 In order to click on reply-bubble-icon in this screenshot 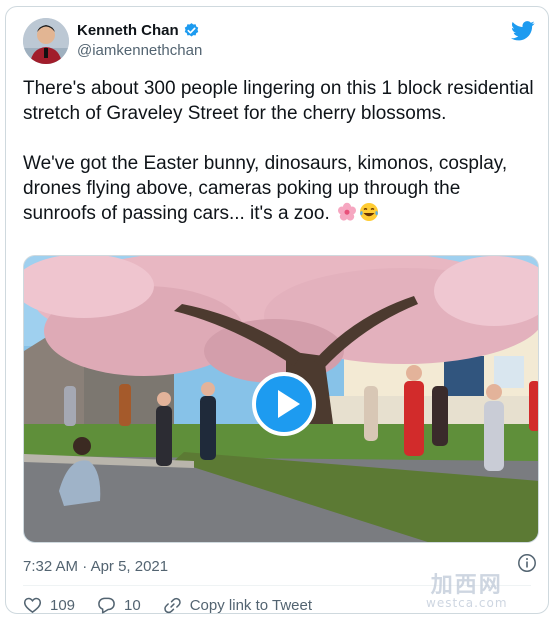, I will do `click(106, 605)`.